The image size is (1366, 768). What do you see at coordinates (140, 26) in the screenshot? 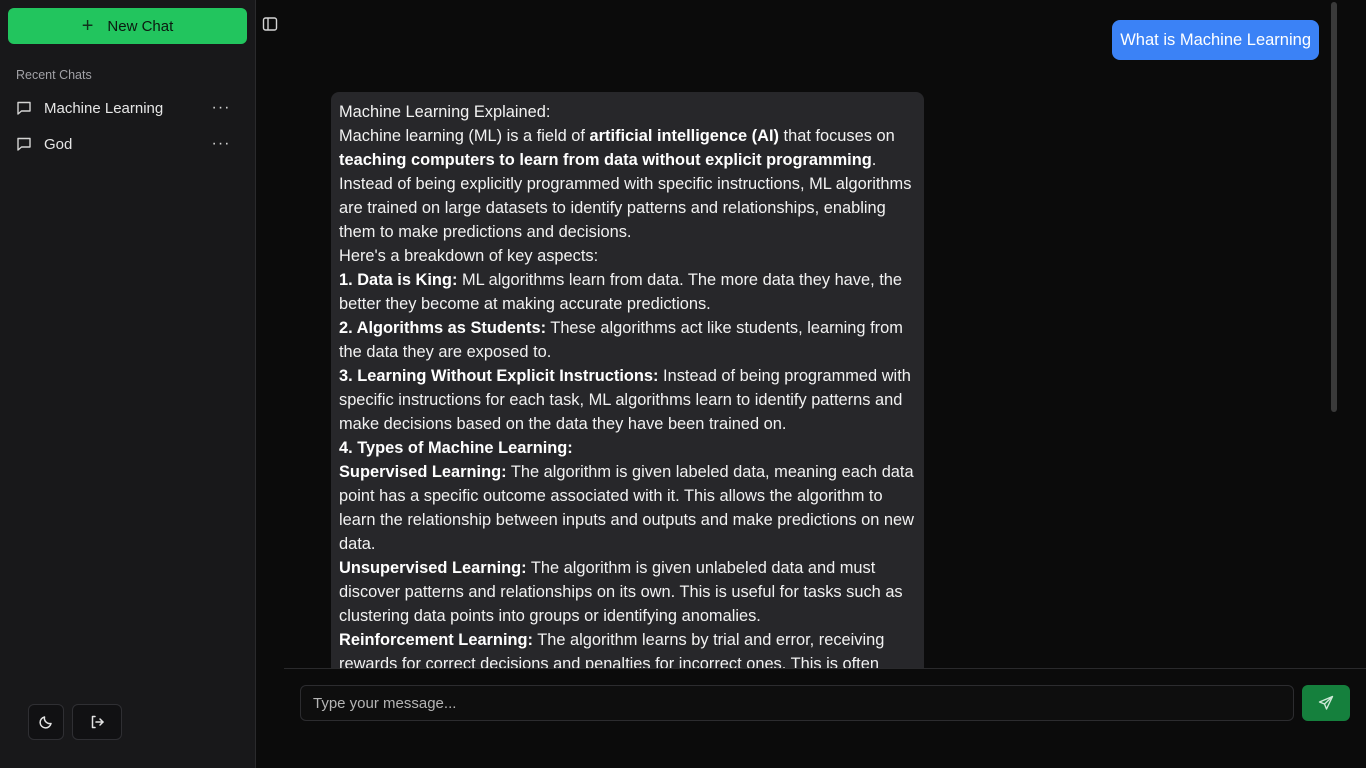
I see `new-chat-label: New Chat` at bounding box center [140, 26].